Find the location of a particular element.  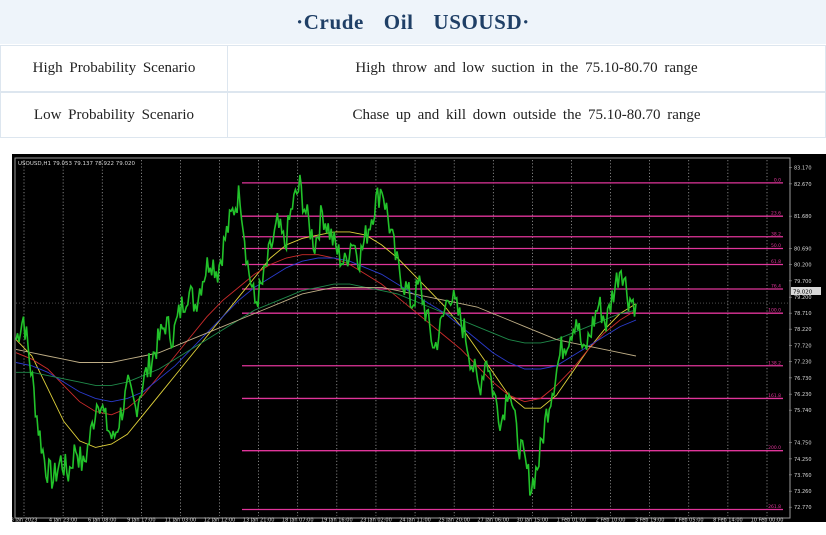

y-tick-label: 75.740 is located at coordinates (803, 411).